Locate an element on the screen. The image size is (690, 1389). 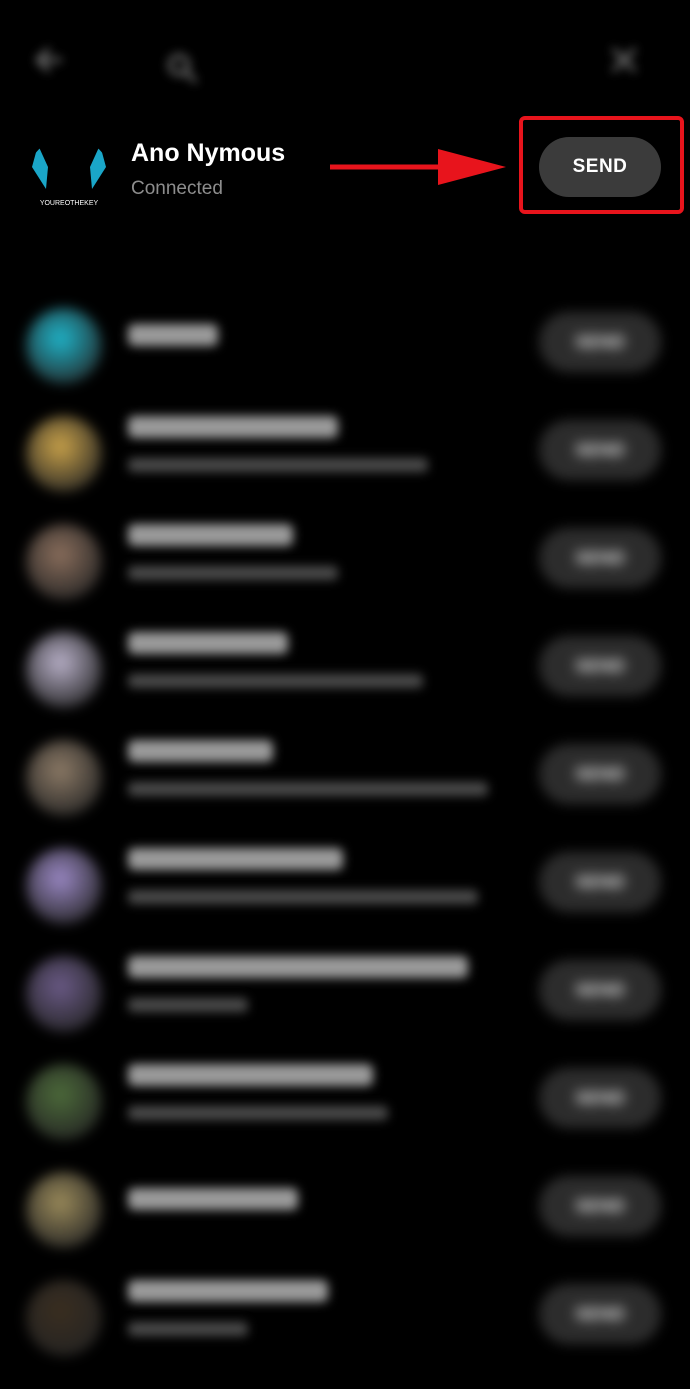
top-bar is located at coordinates (345, 60).